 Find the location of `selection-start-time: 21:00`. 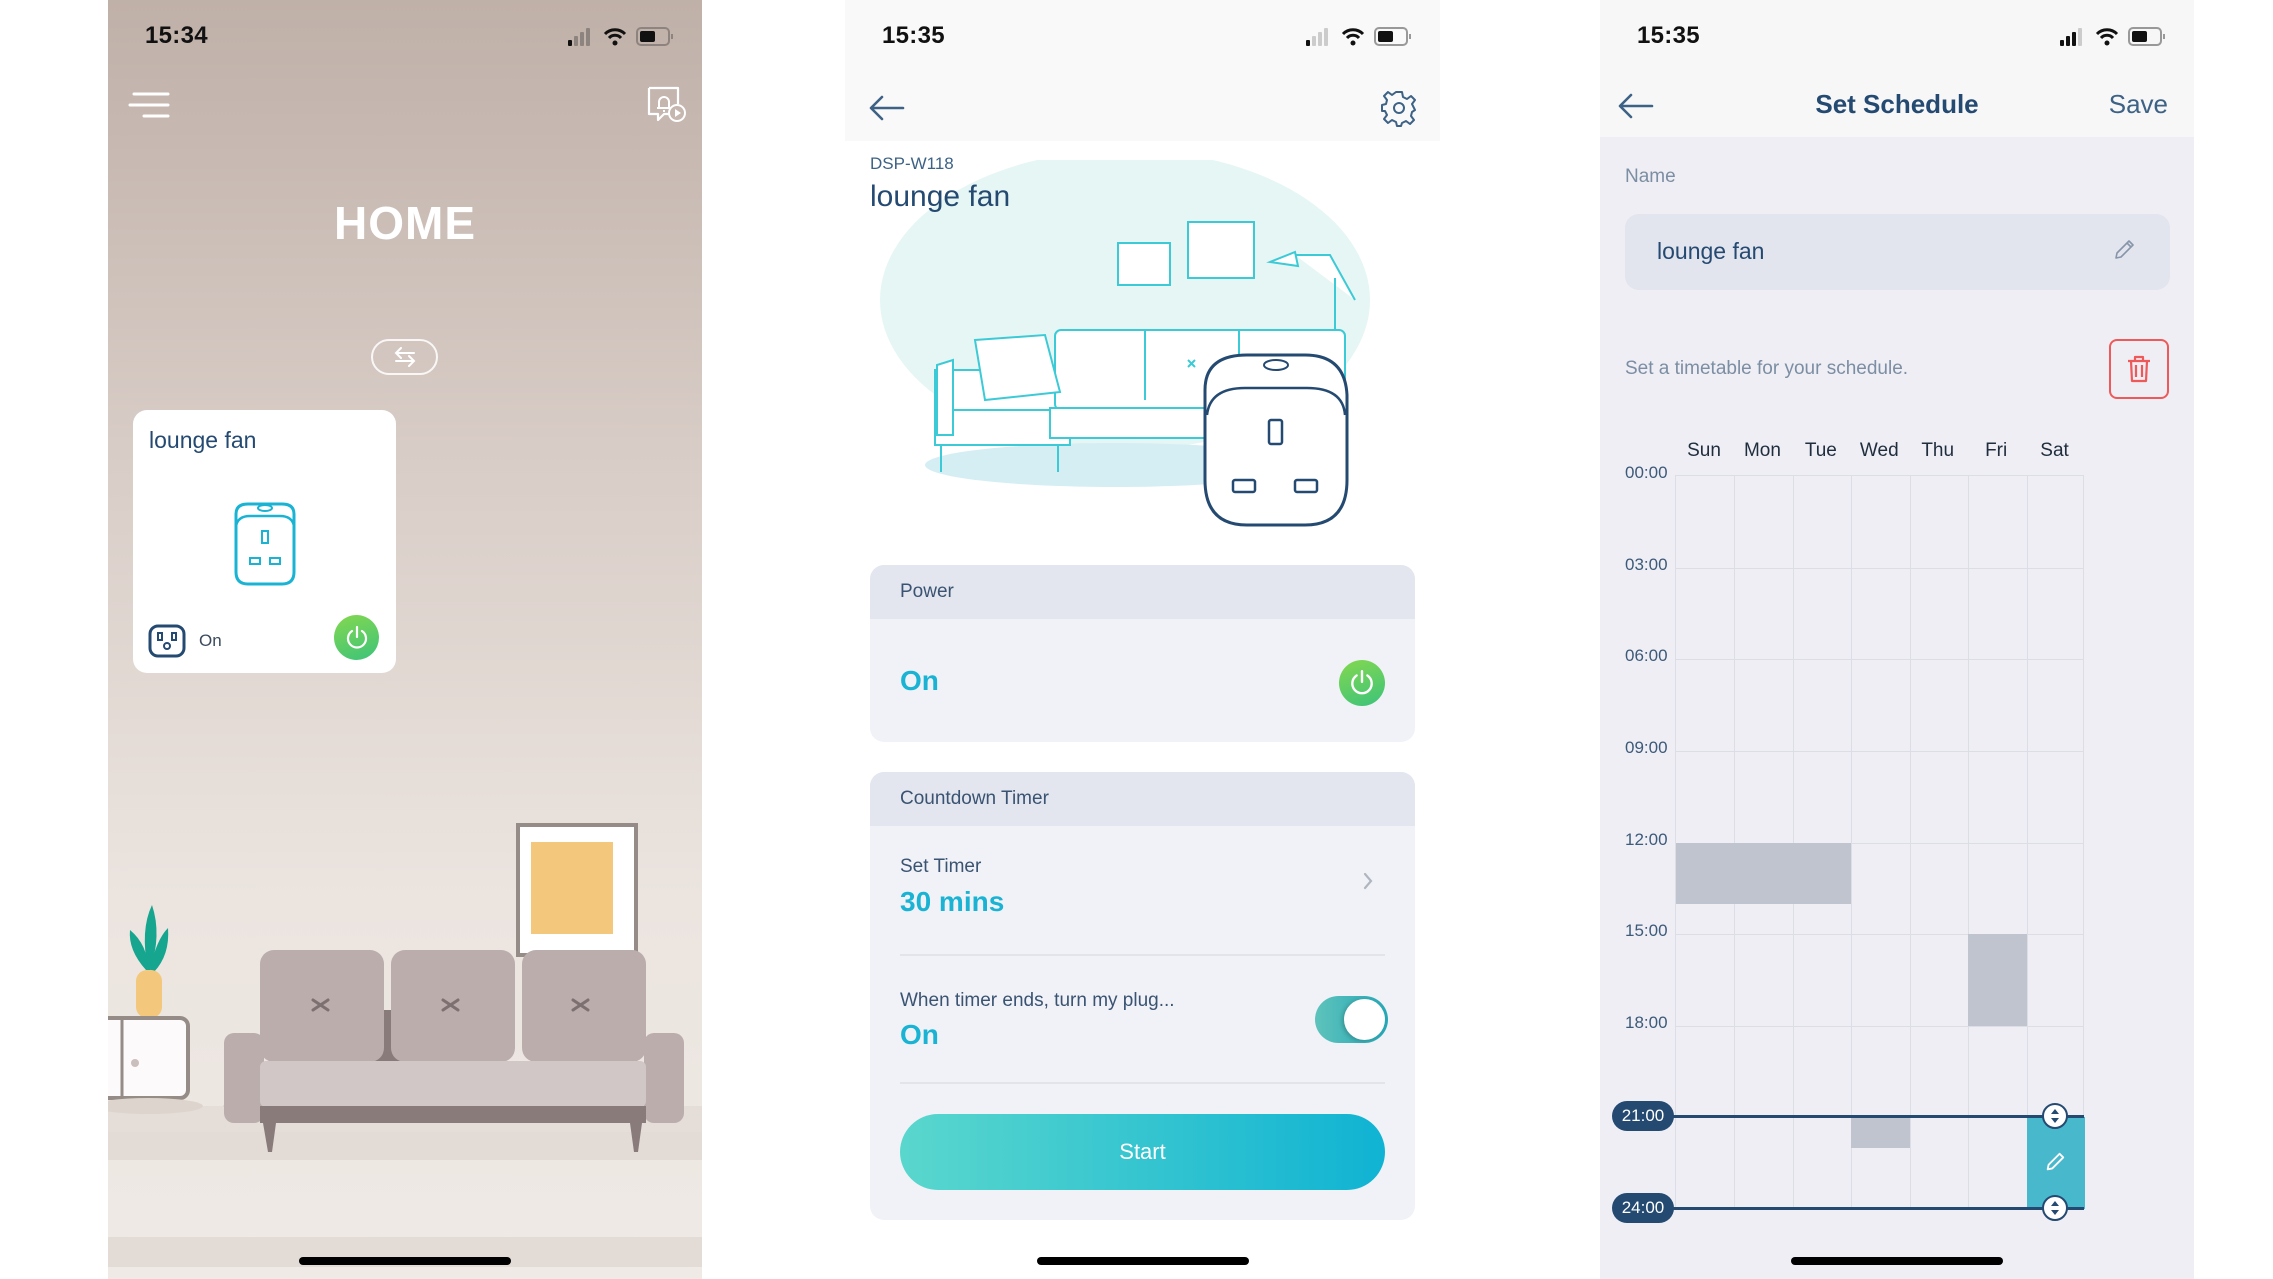

selection-start-time: 21:00 is located at coordinates (1643, 1116).